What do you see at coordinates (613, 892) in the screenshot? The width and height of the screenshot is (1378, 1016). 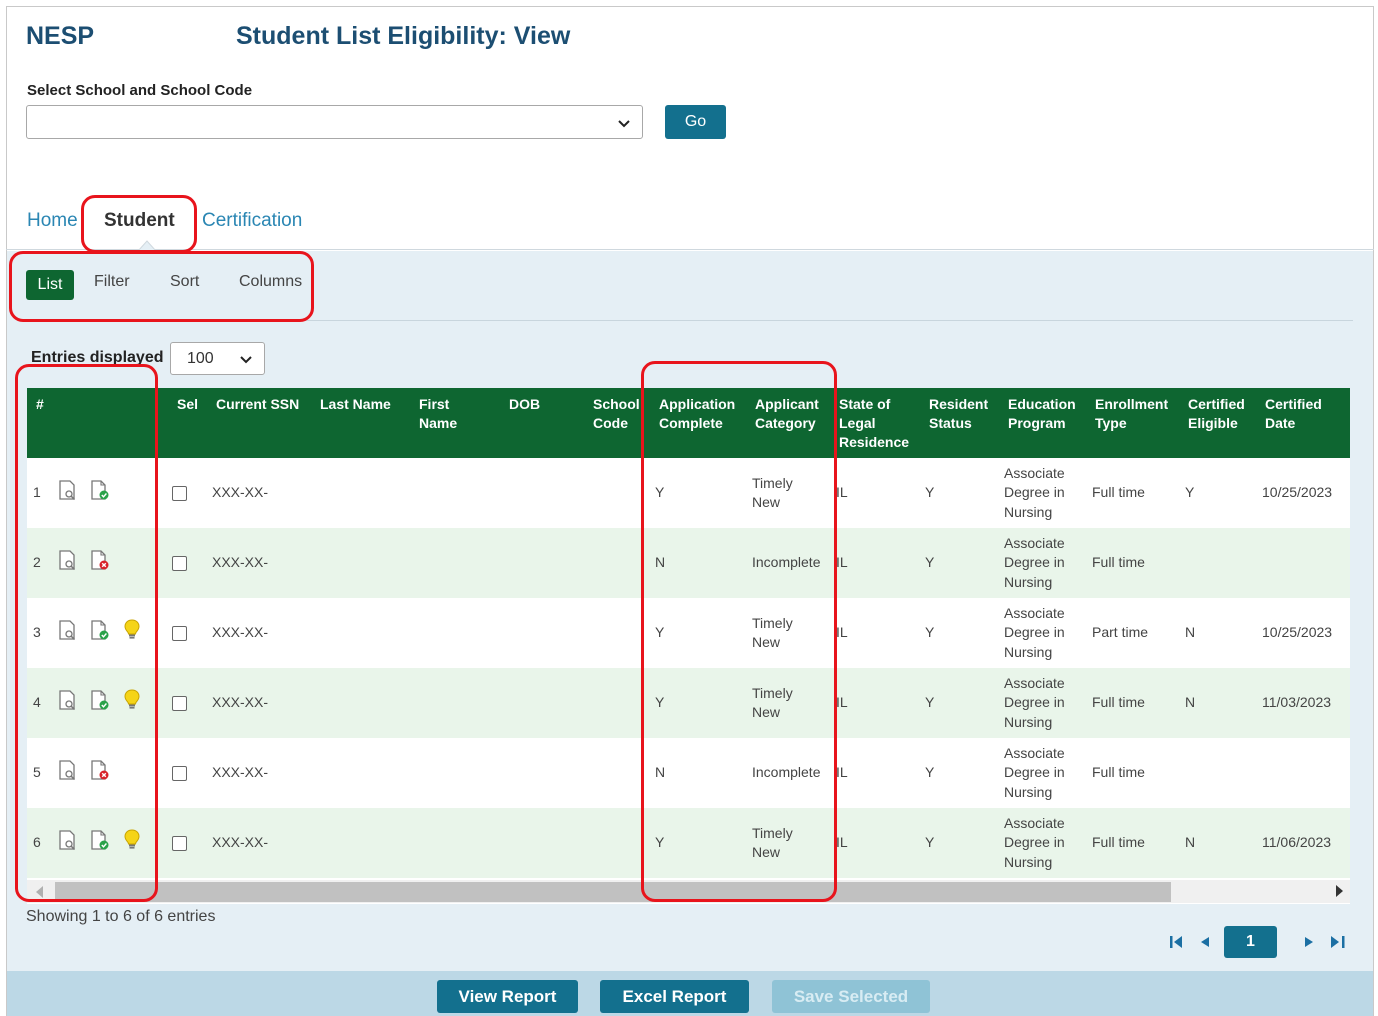 I see `scrollbar-thumb` at bounding box center [613, 892].